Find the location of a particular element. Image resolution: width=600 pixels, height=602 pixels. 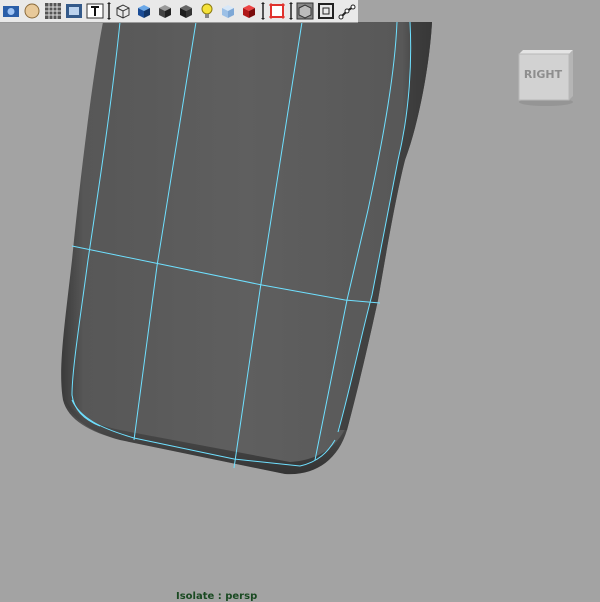

flat-shade-button is located at coordinates (165, 11).